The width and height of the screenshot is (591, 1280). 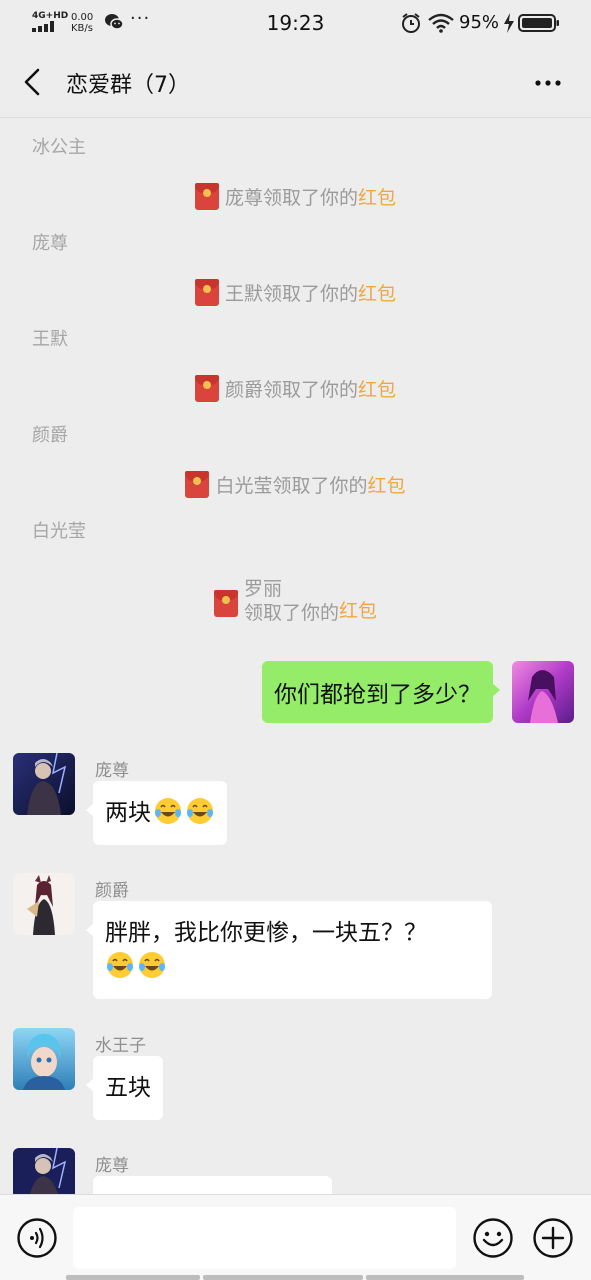 I want to click on message-bubble: 胖胖，我比你更惨，一块五？？, so click(x=289, y=950).